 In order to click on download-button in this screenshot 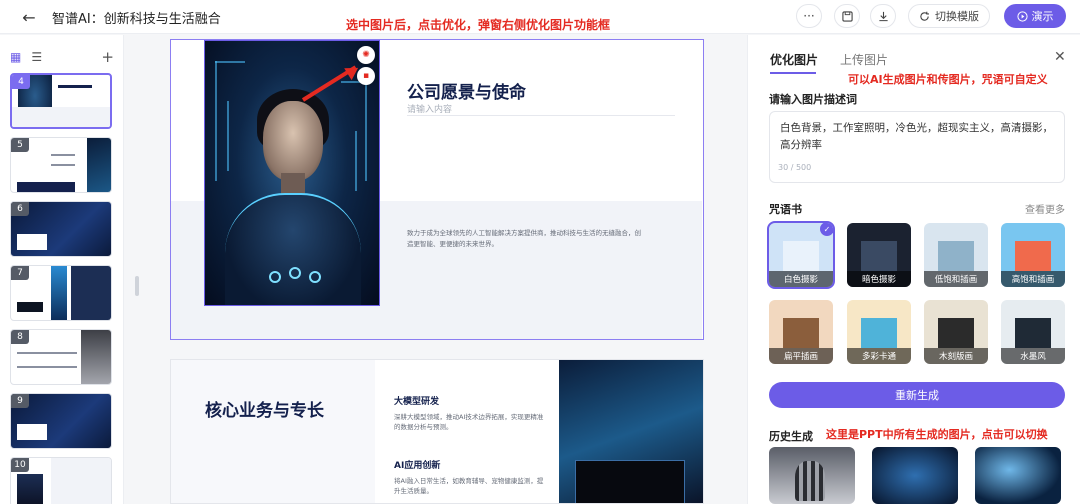, I will do `click(883, 16)`.